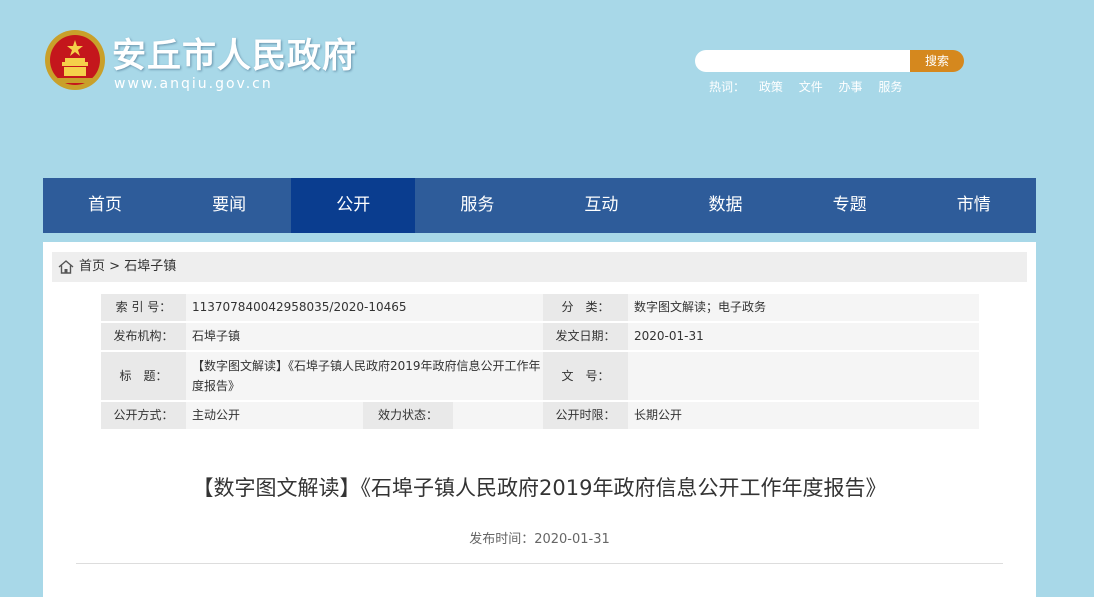  Describe the element at coordinates (585, 376) in the screenshot. I see `doc-no-label: 文 号：` at that location.